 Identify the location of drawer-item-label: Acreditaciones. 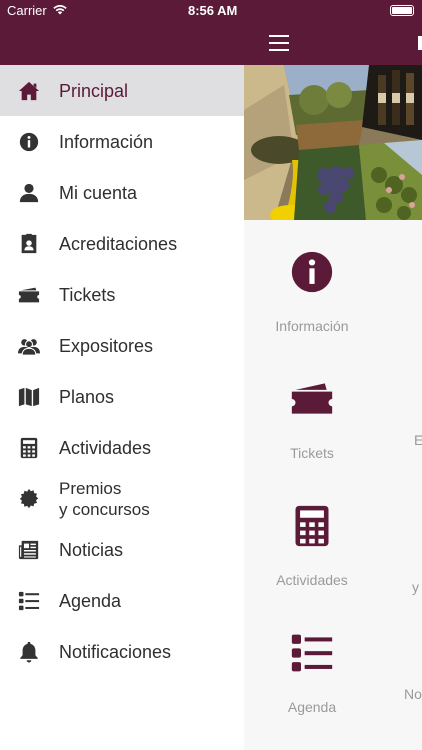
(118, 243).